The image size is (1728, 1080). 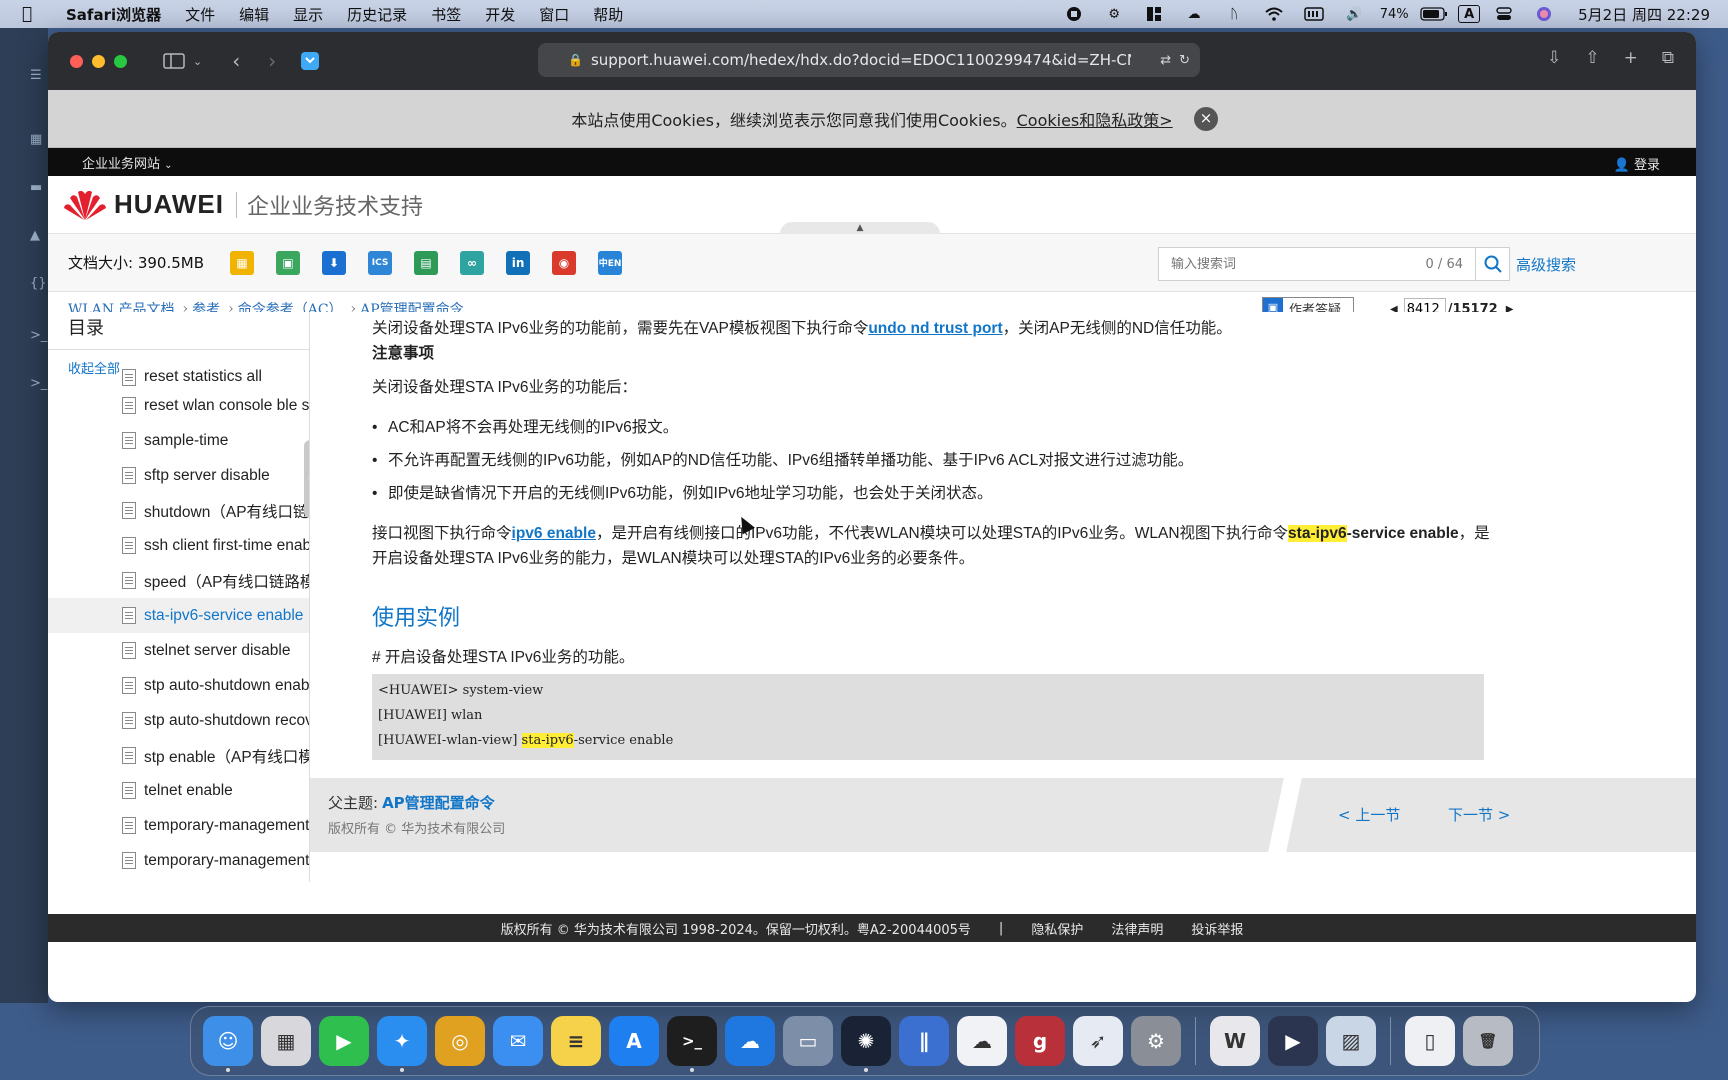 I want to click on cloud-sync-app: ☁, so click(x=750, y=1041).